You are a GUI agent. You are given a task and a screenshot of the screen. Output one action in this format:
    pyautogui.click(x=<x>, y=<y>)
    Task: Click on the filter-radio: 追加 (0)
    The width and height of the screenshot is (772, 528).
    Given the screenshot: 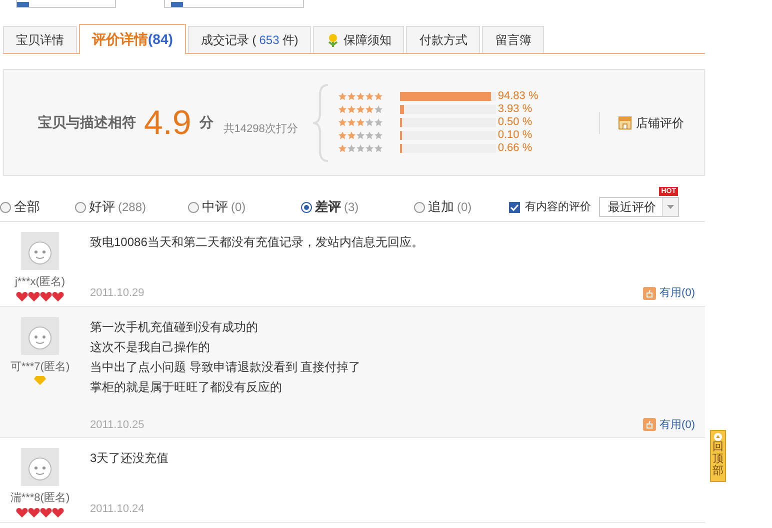 What is the action you would take?
    pyautogui.click(x=461, y=207)
    